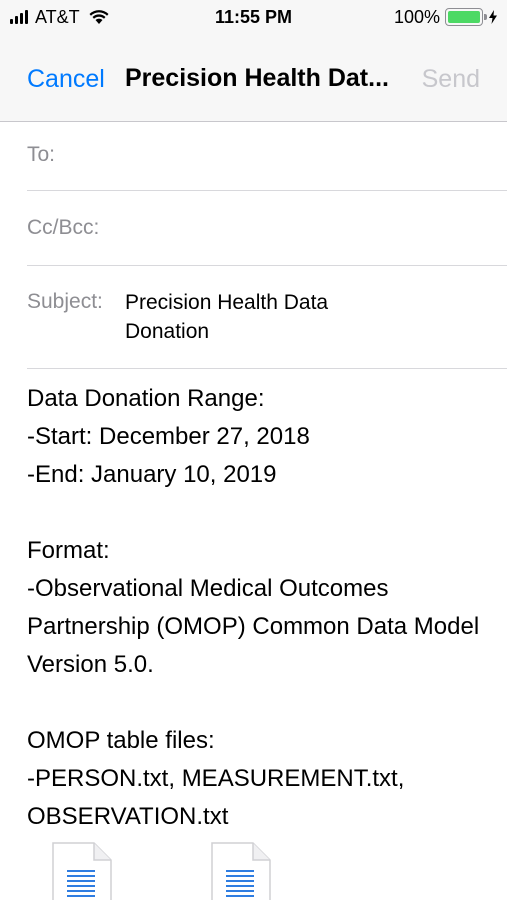 The width and height of the screenshot is (507, 900). I want to click on cc-bcc-field-row: Cc/Bcc:, so click(267, 228).